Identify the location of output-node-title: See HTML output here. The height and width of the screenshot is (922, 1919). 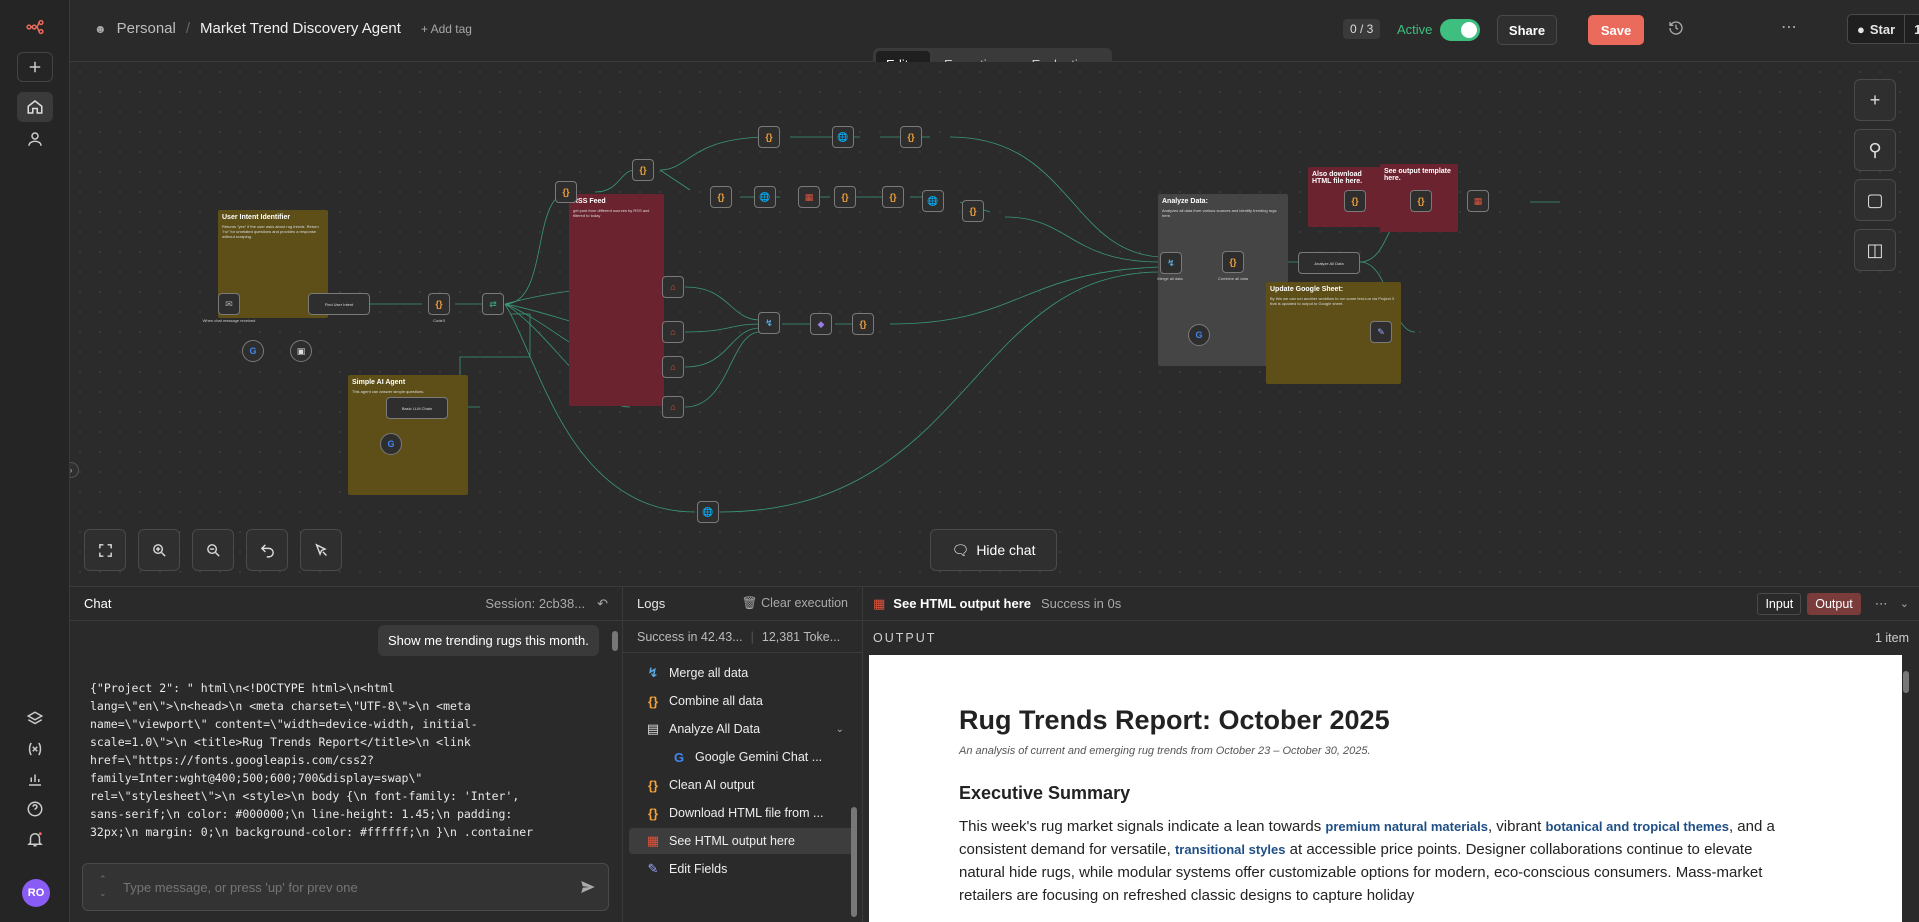
(962, 603).